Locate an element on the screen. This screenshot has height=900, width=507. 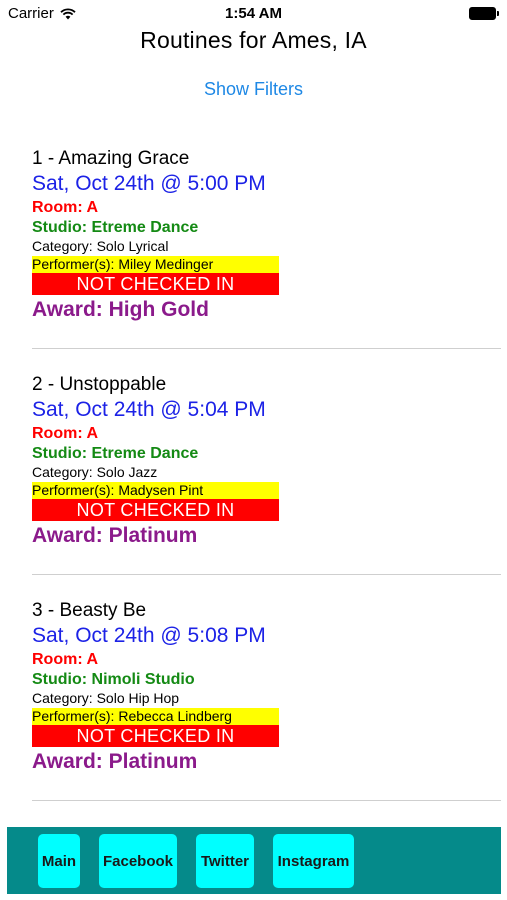
page-title: Routines for Ames, IA is located at coordinates (253, 40).